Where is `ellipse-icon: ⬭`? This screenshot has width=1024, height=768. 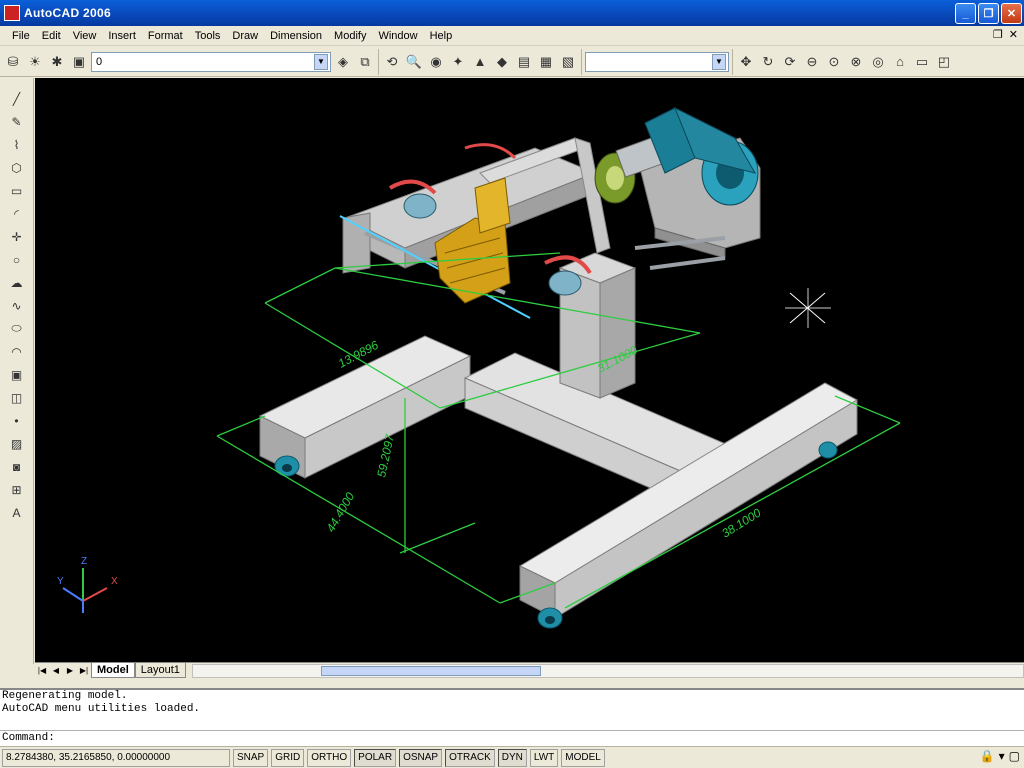
ellipse-icon: ⬭ is located at coordinates (17, 328).